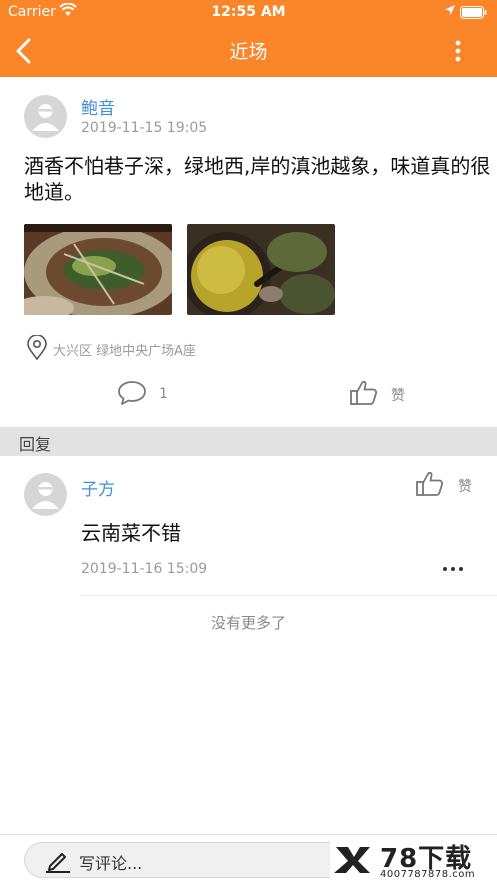 The image size is (497, 883). What do you see at coordinates (98, 106) in the screenshot?
I see `author-name: 鲍音` at bounding box center [98, 106].